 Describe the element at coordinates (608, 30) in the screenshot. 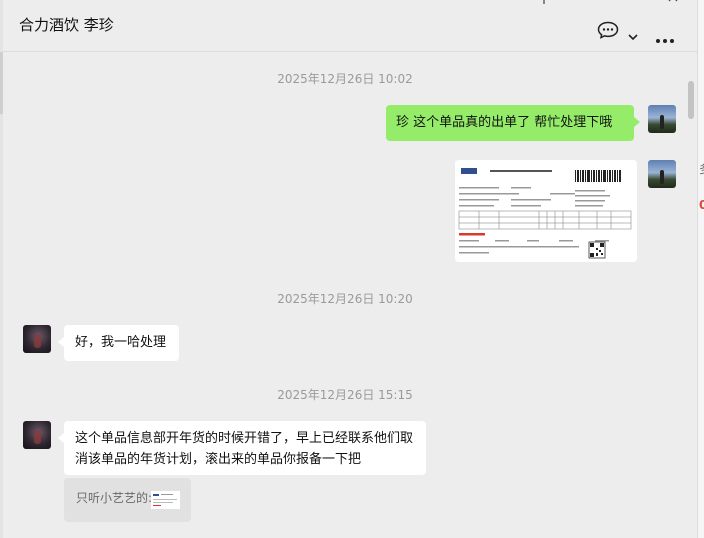

I see `chat-bubble-icon` at that location.